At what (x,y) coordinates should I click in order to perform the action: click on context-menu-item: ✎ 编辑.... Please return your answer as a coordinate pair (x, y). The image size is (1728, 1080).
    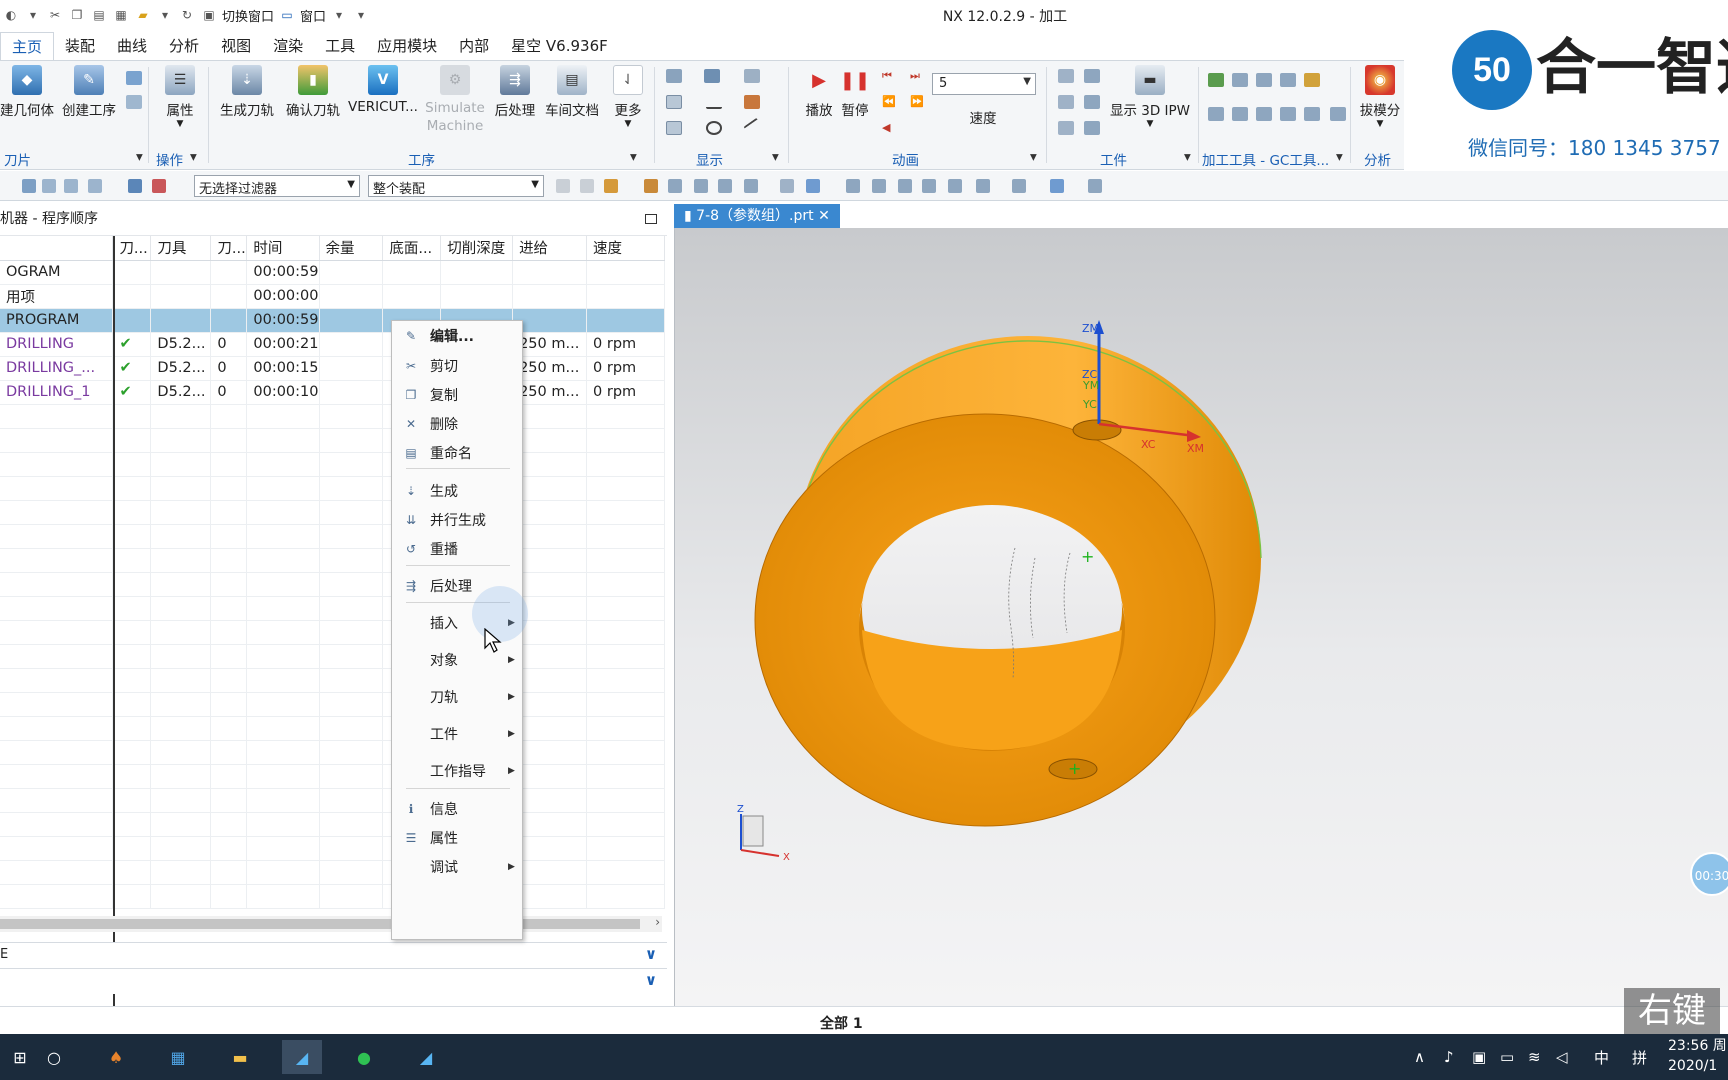
    Looking at the image, I should click on (457, 336).